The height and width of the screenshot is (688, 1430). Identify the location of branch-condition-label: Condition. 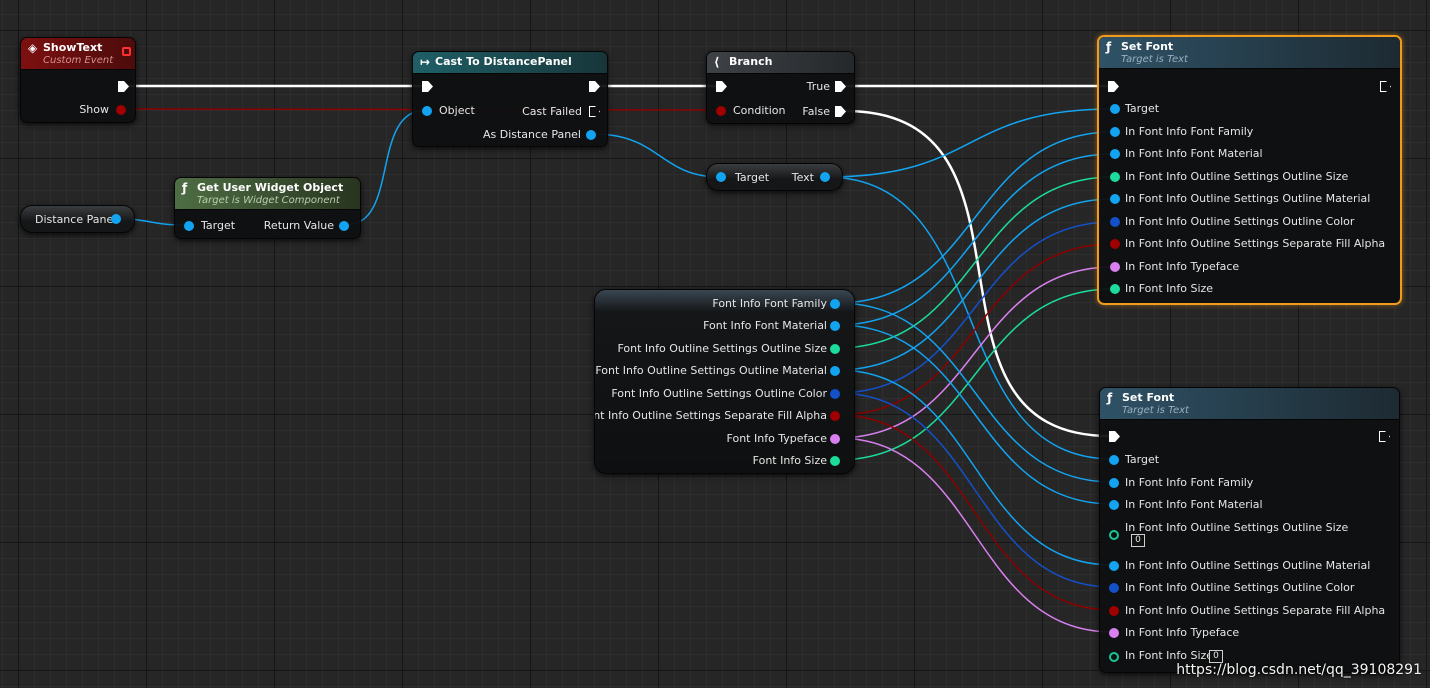
(759, 110).